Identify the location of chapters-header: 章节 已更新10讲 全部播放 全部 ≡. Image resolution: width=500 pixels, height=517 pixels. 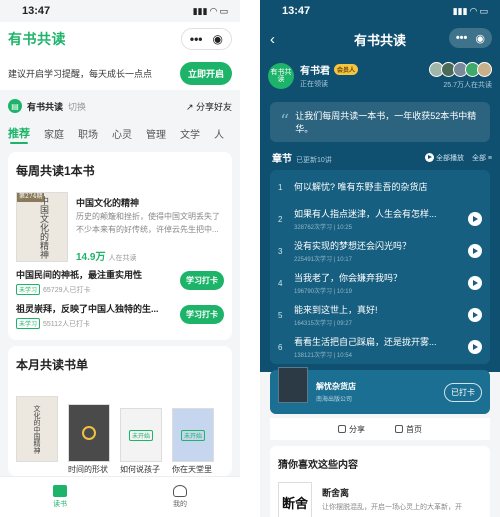
(382, 157).